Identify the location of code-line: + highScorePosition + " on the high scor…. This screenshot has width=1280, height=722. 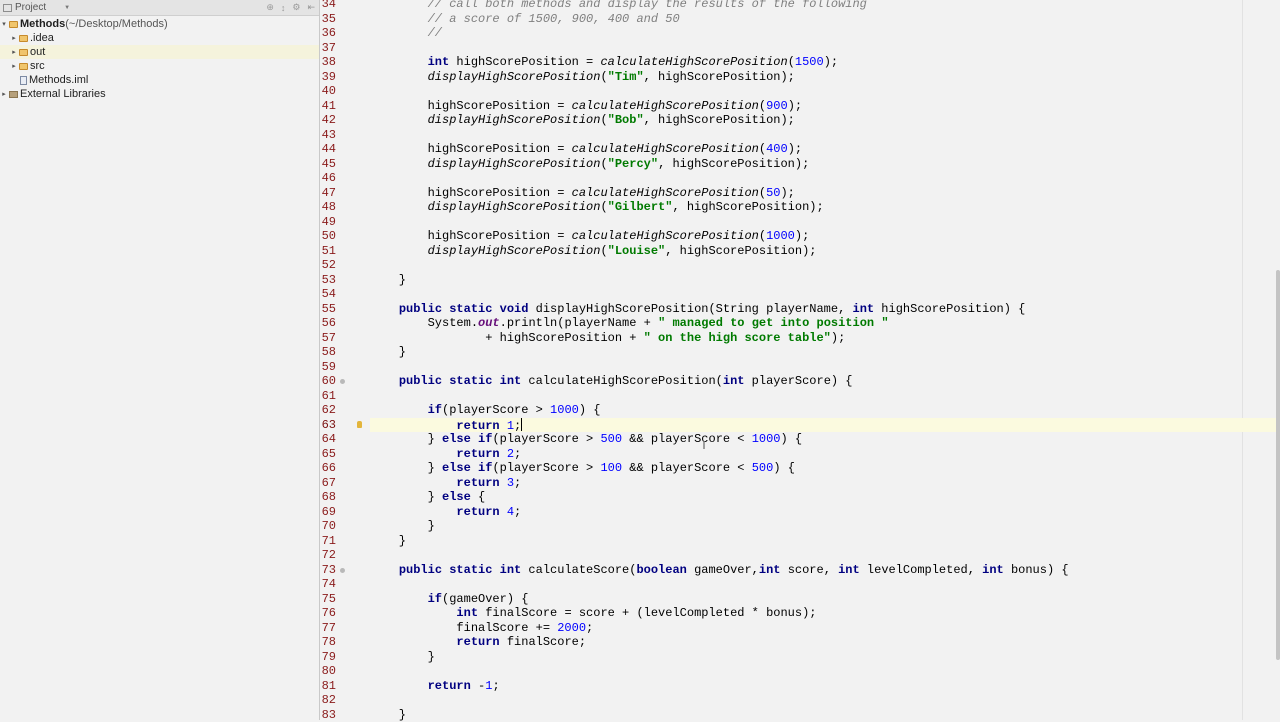
(825, 338).